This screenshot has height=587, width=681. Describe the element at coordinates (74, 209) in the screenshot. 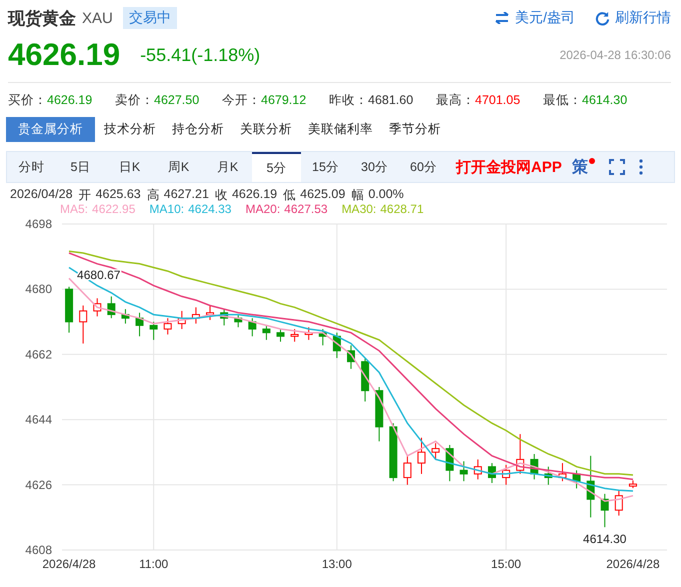

I see `legend-name: MA5:` at that location.